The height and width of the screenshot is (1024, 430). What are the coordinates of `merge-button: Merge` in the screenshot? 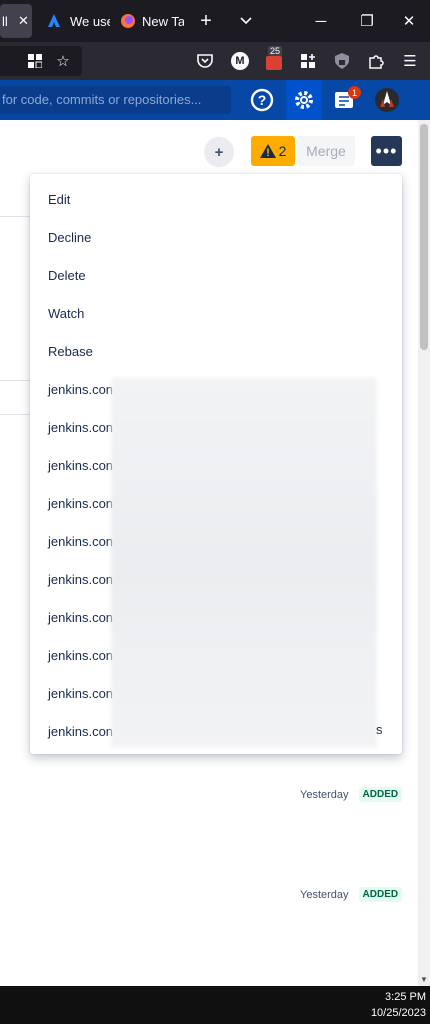 It's located at (326, 151).